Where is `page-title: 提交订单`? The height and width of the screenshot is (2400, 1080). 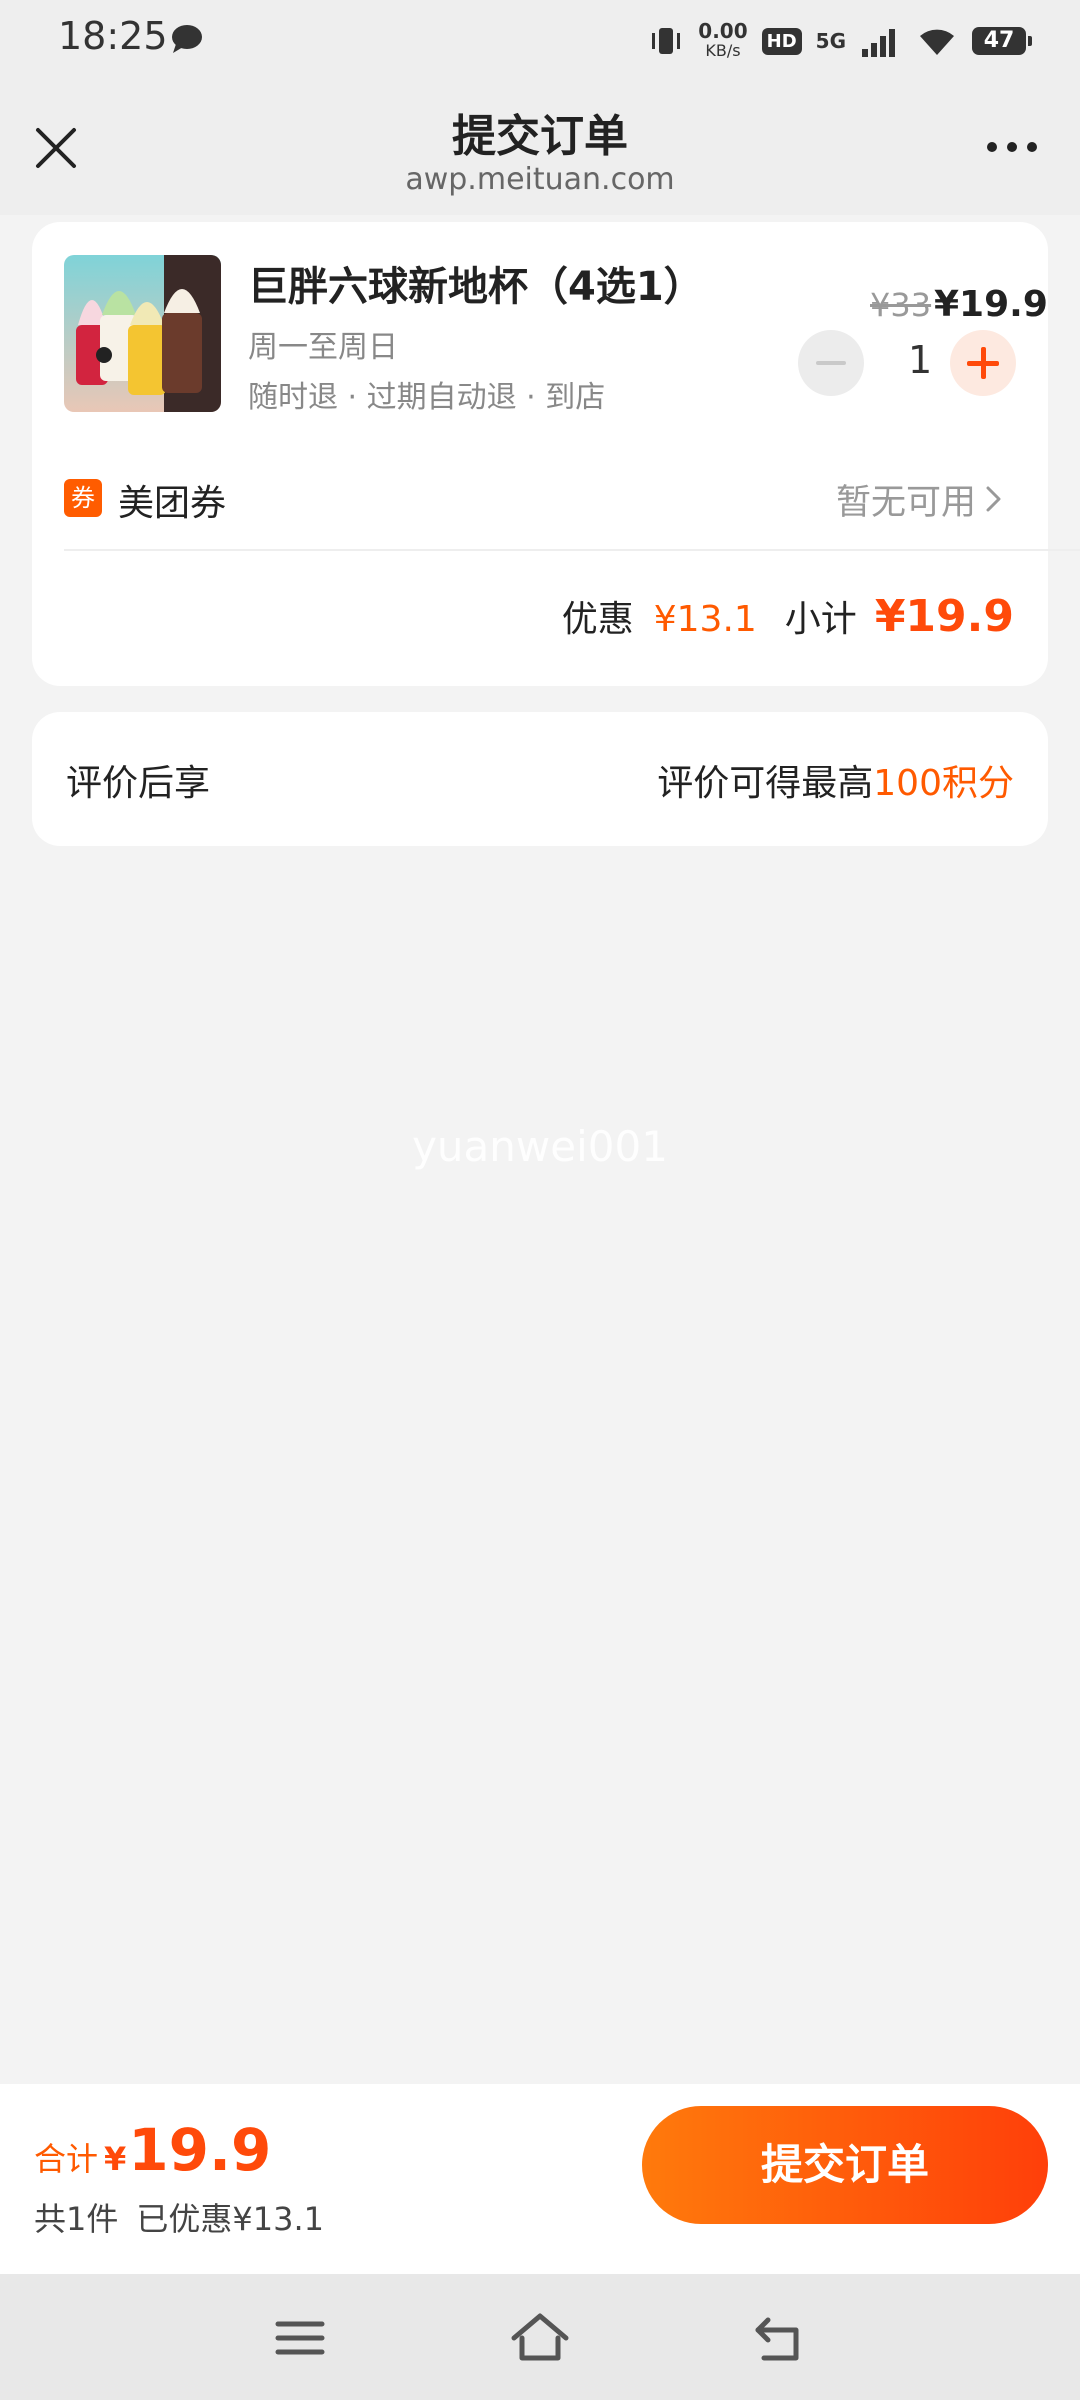
page-title: 提交订单 is located at coordinates (540, 136).